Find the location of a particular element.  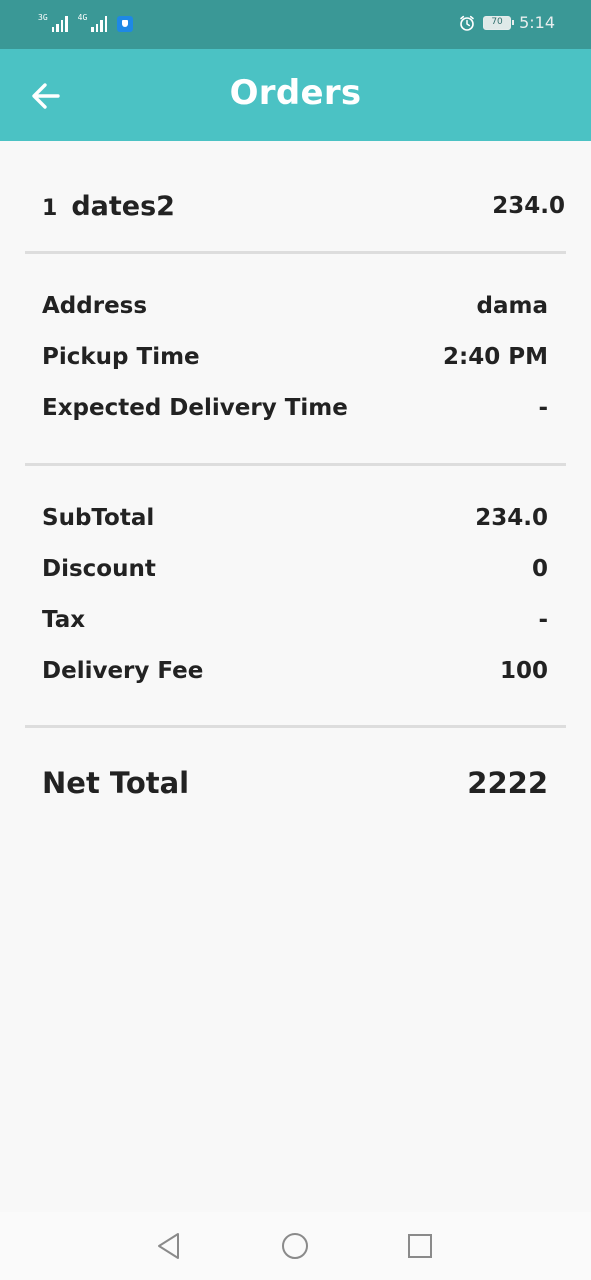

expected-delivery-row: Expected Delivery Time - is located at coordinates (295, 408).